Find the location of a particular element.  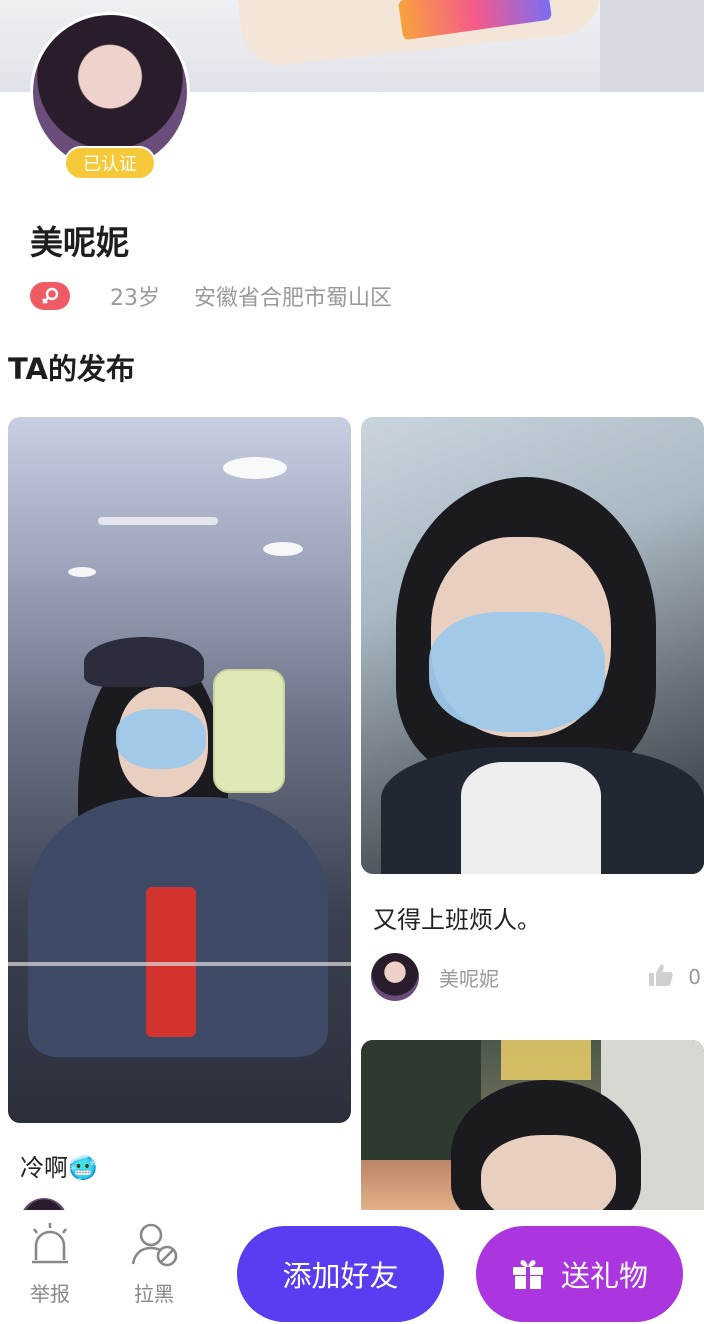

profile-location: 安徽省合肥市蜀山区 is located at coordinates (293, 298).